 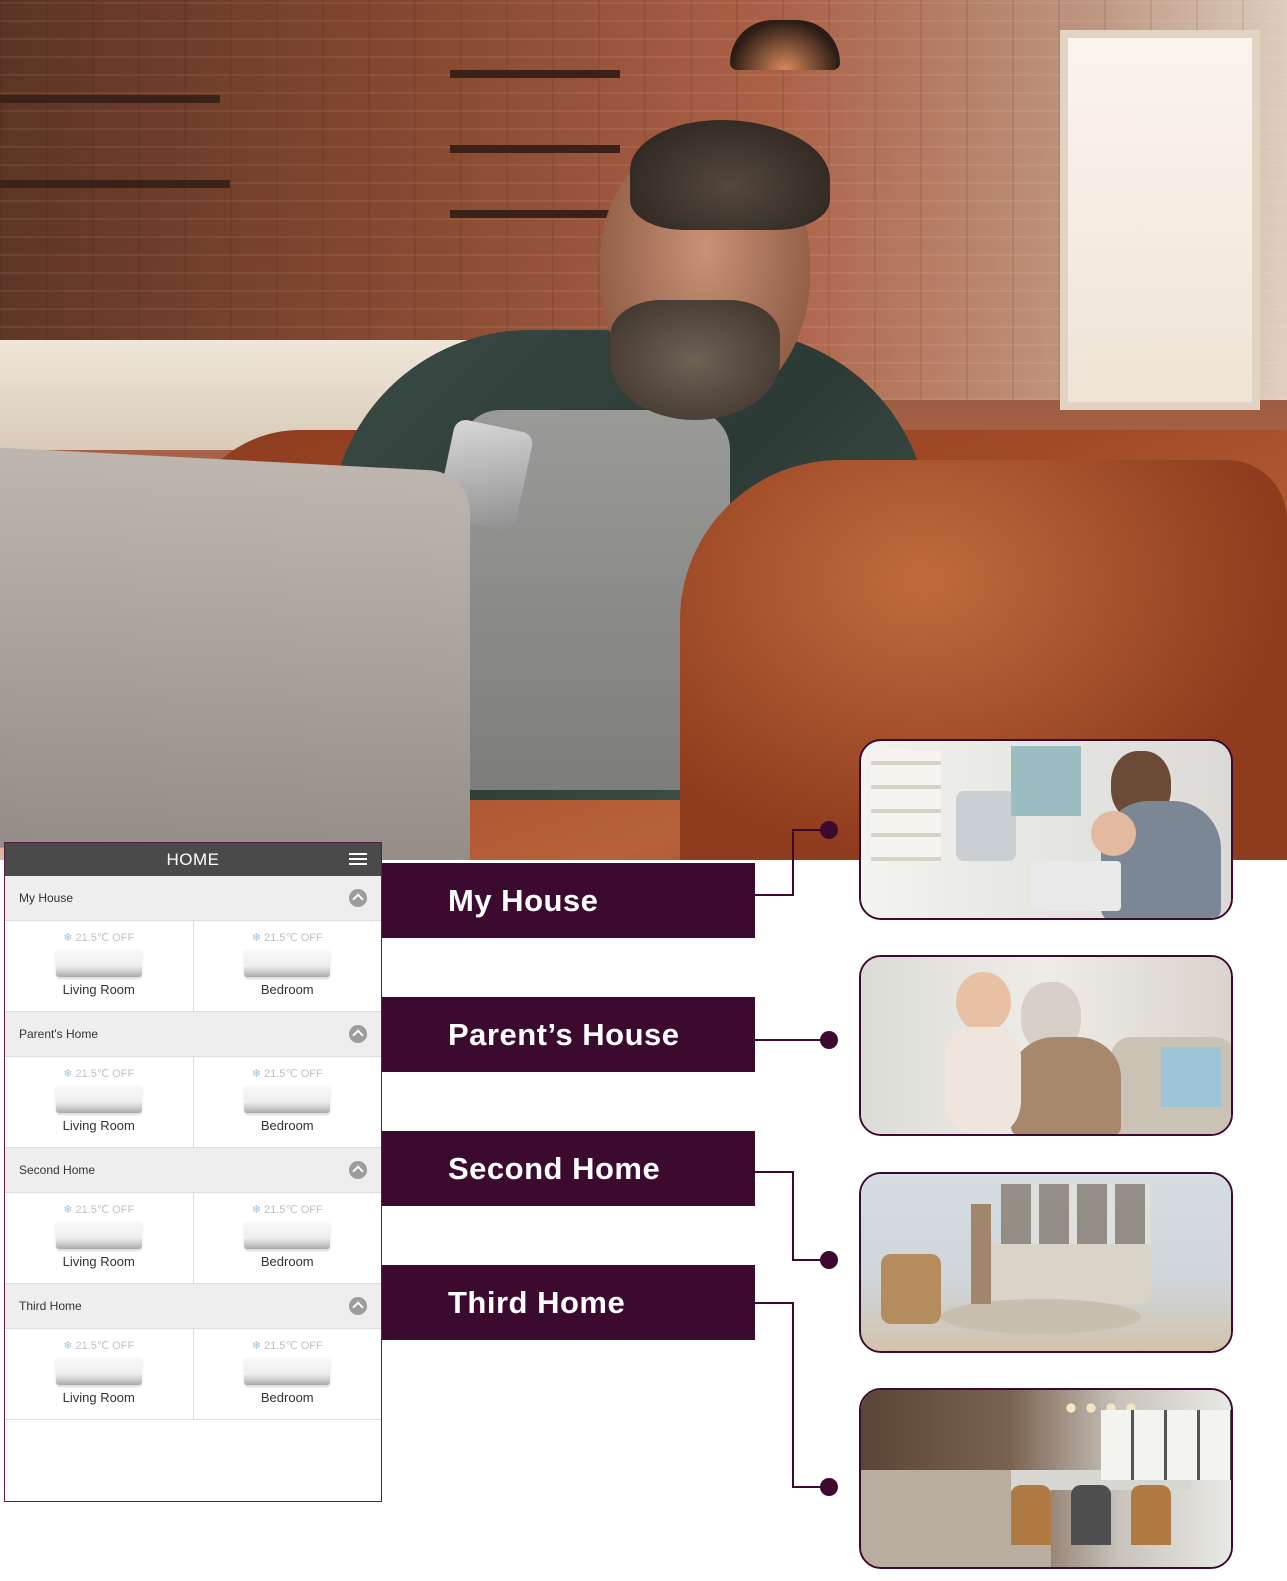 I want to click on hamburger-menu-icon, so click(x=358, y=859).